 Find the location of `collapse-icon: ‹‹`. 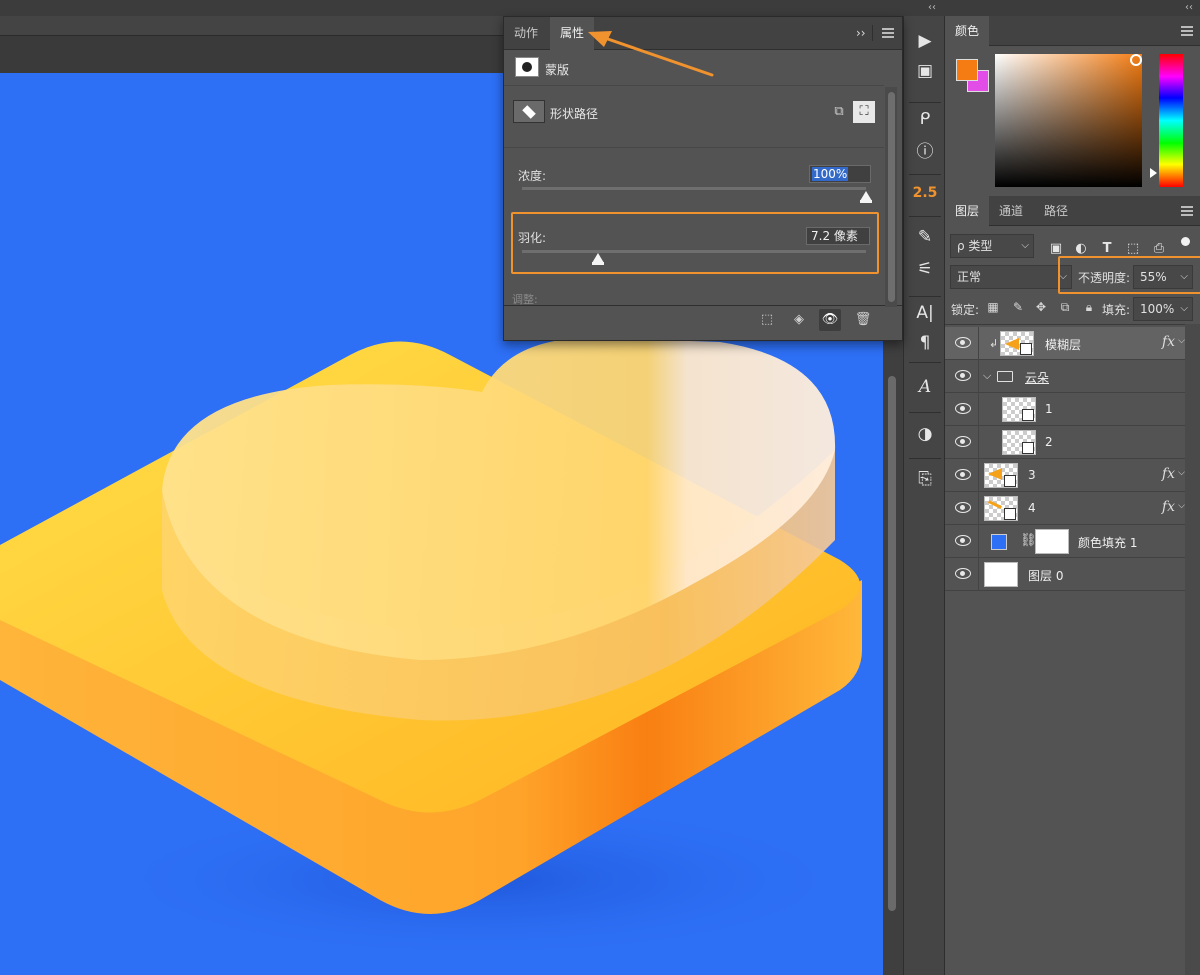

collapse-icon: ‹‹ is located at coordinates (932, 7).